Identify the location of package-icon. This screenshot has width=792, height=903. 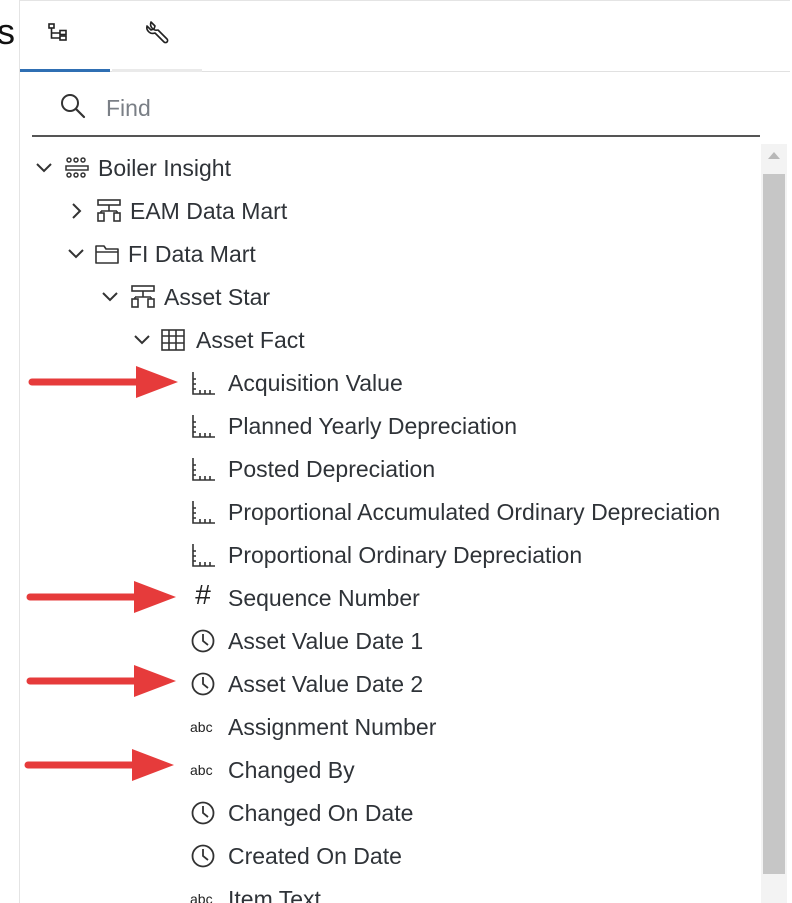
(77, 167).